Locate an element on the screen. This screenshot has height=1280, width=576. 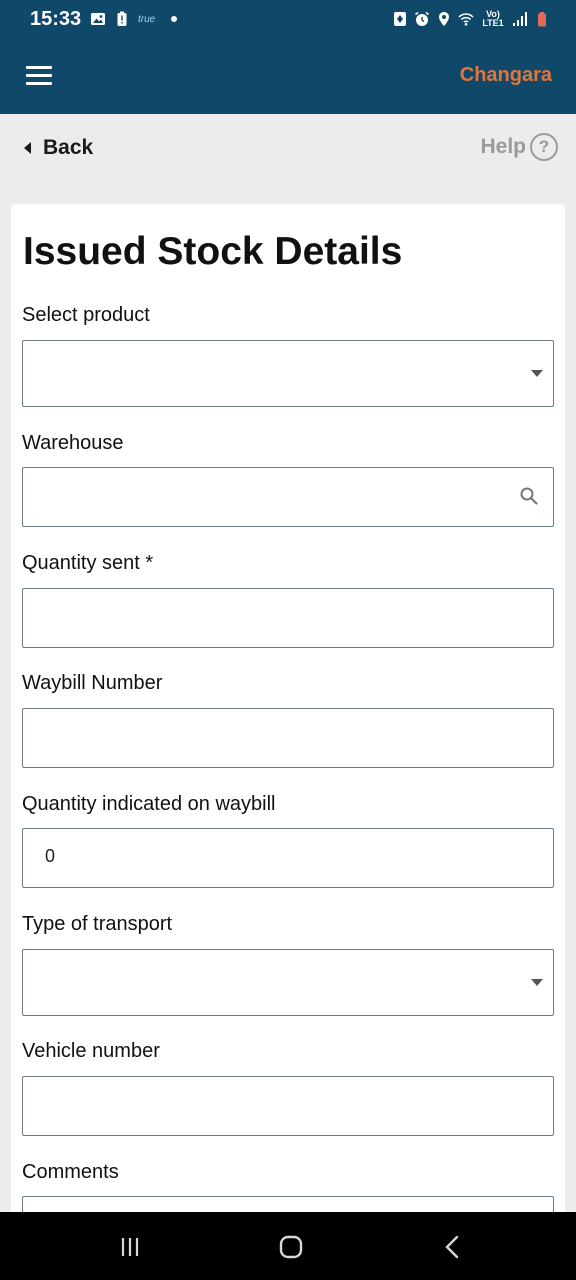
network-type: Vo) LTE1 is located at coordinates (493, 18).